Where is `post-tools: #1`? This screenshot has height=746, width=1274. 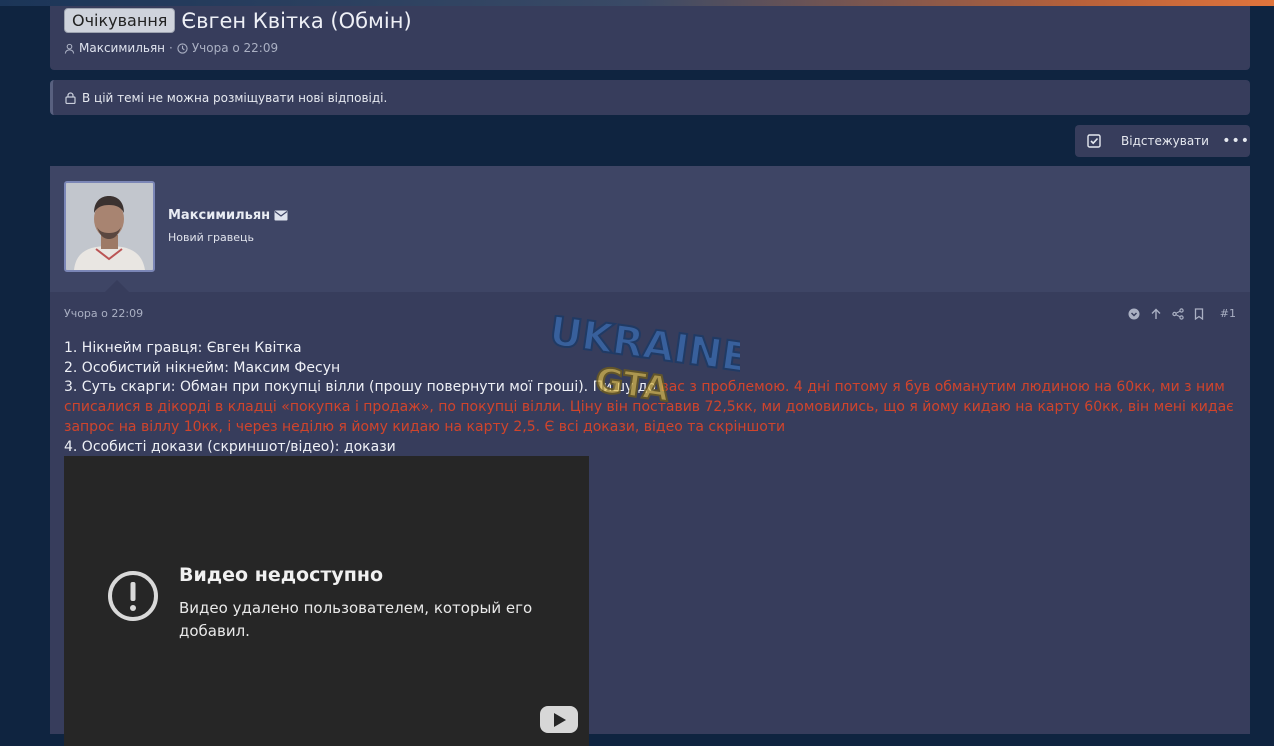 post-tools: #1 is located at coordinates (1182, 313).